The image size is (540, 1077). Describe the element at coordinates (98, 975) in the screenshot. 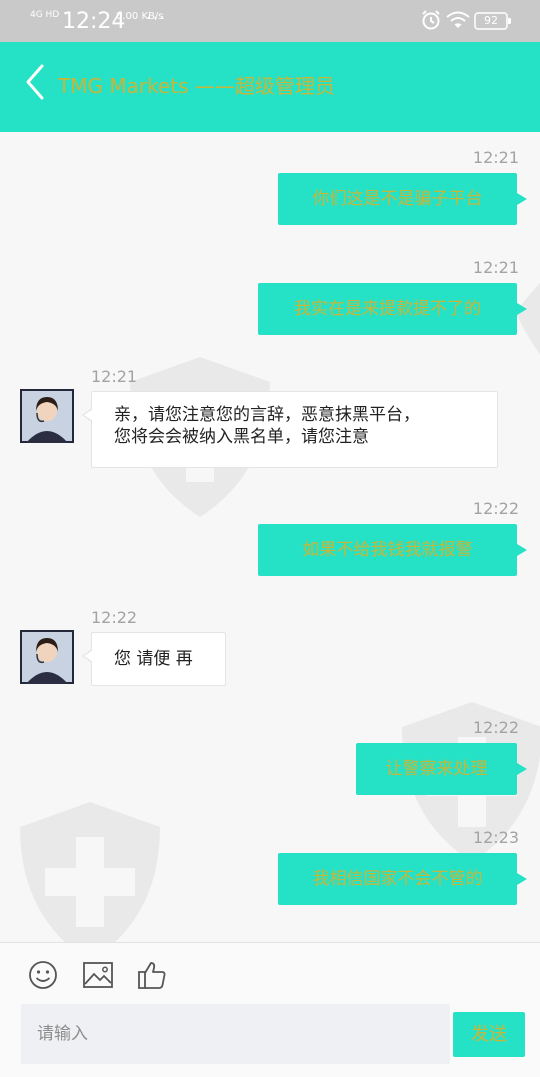

I see `image-icon` at that location.